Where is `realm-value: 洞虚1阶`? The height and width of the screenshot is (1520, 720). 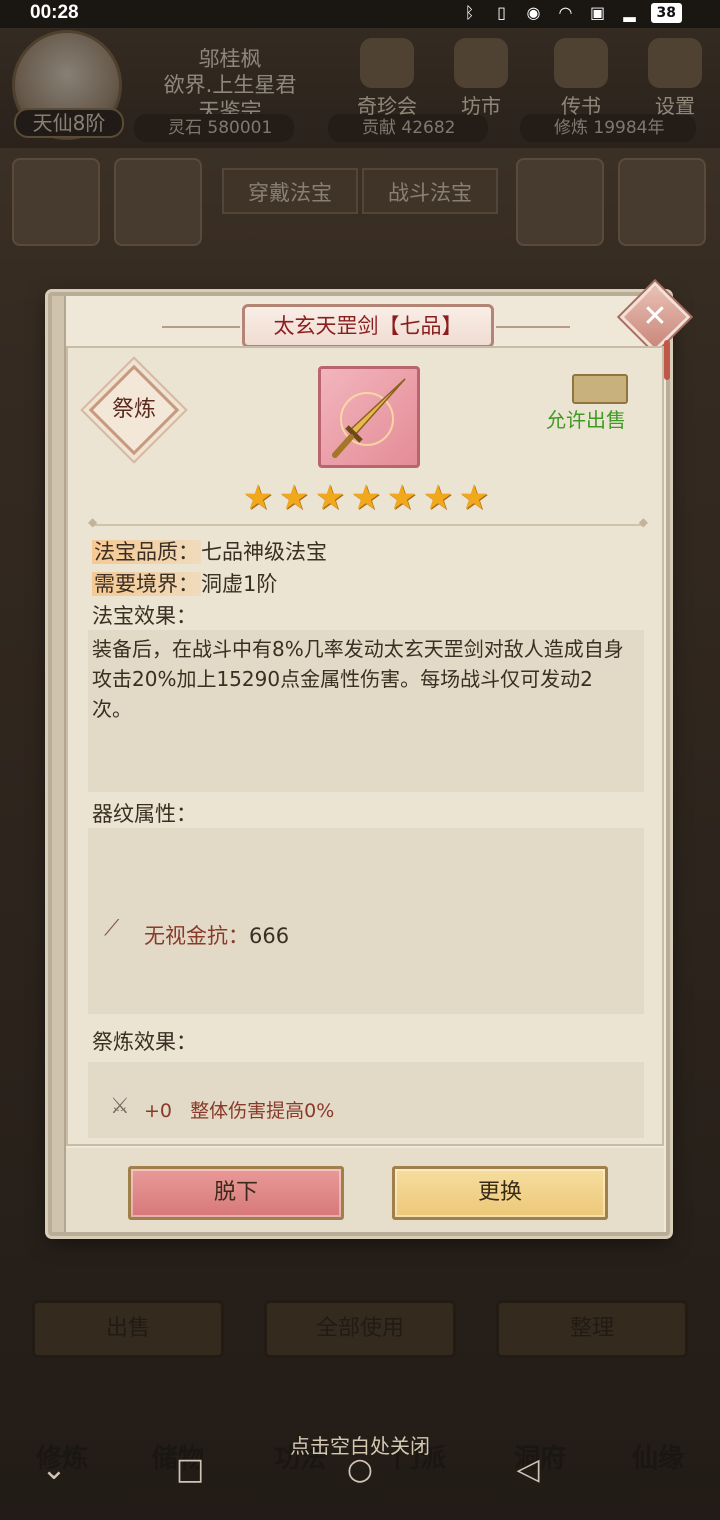
realm-value: 洞虚1阶 is located at coordinates (239, 584).